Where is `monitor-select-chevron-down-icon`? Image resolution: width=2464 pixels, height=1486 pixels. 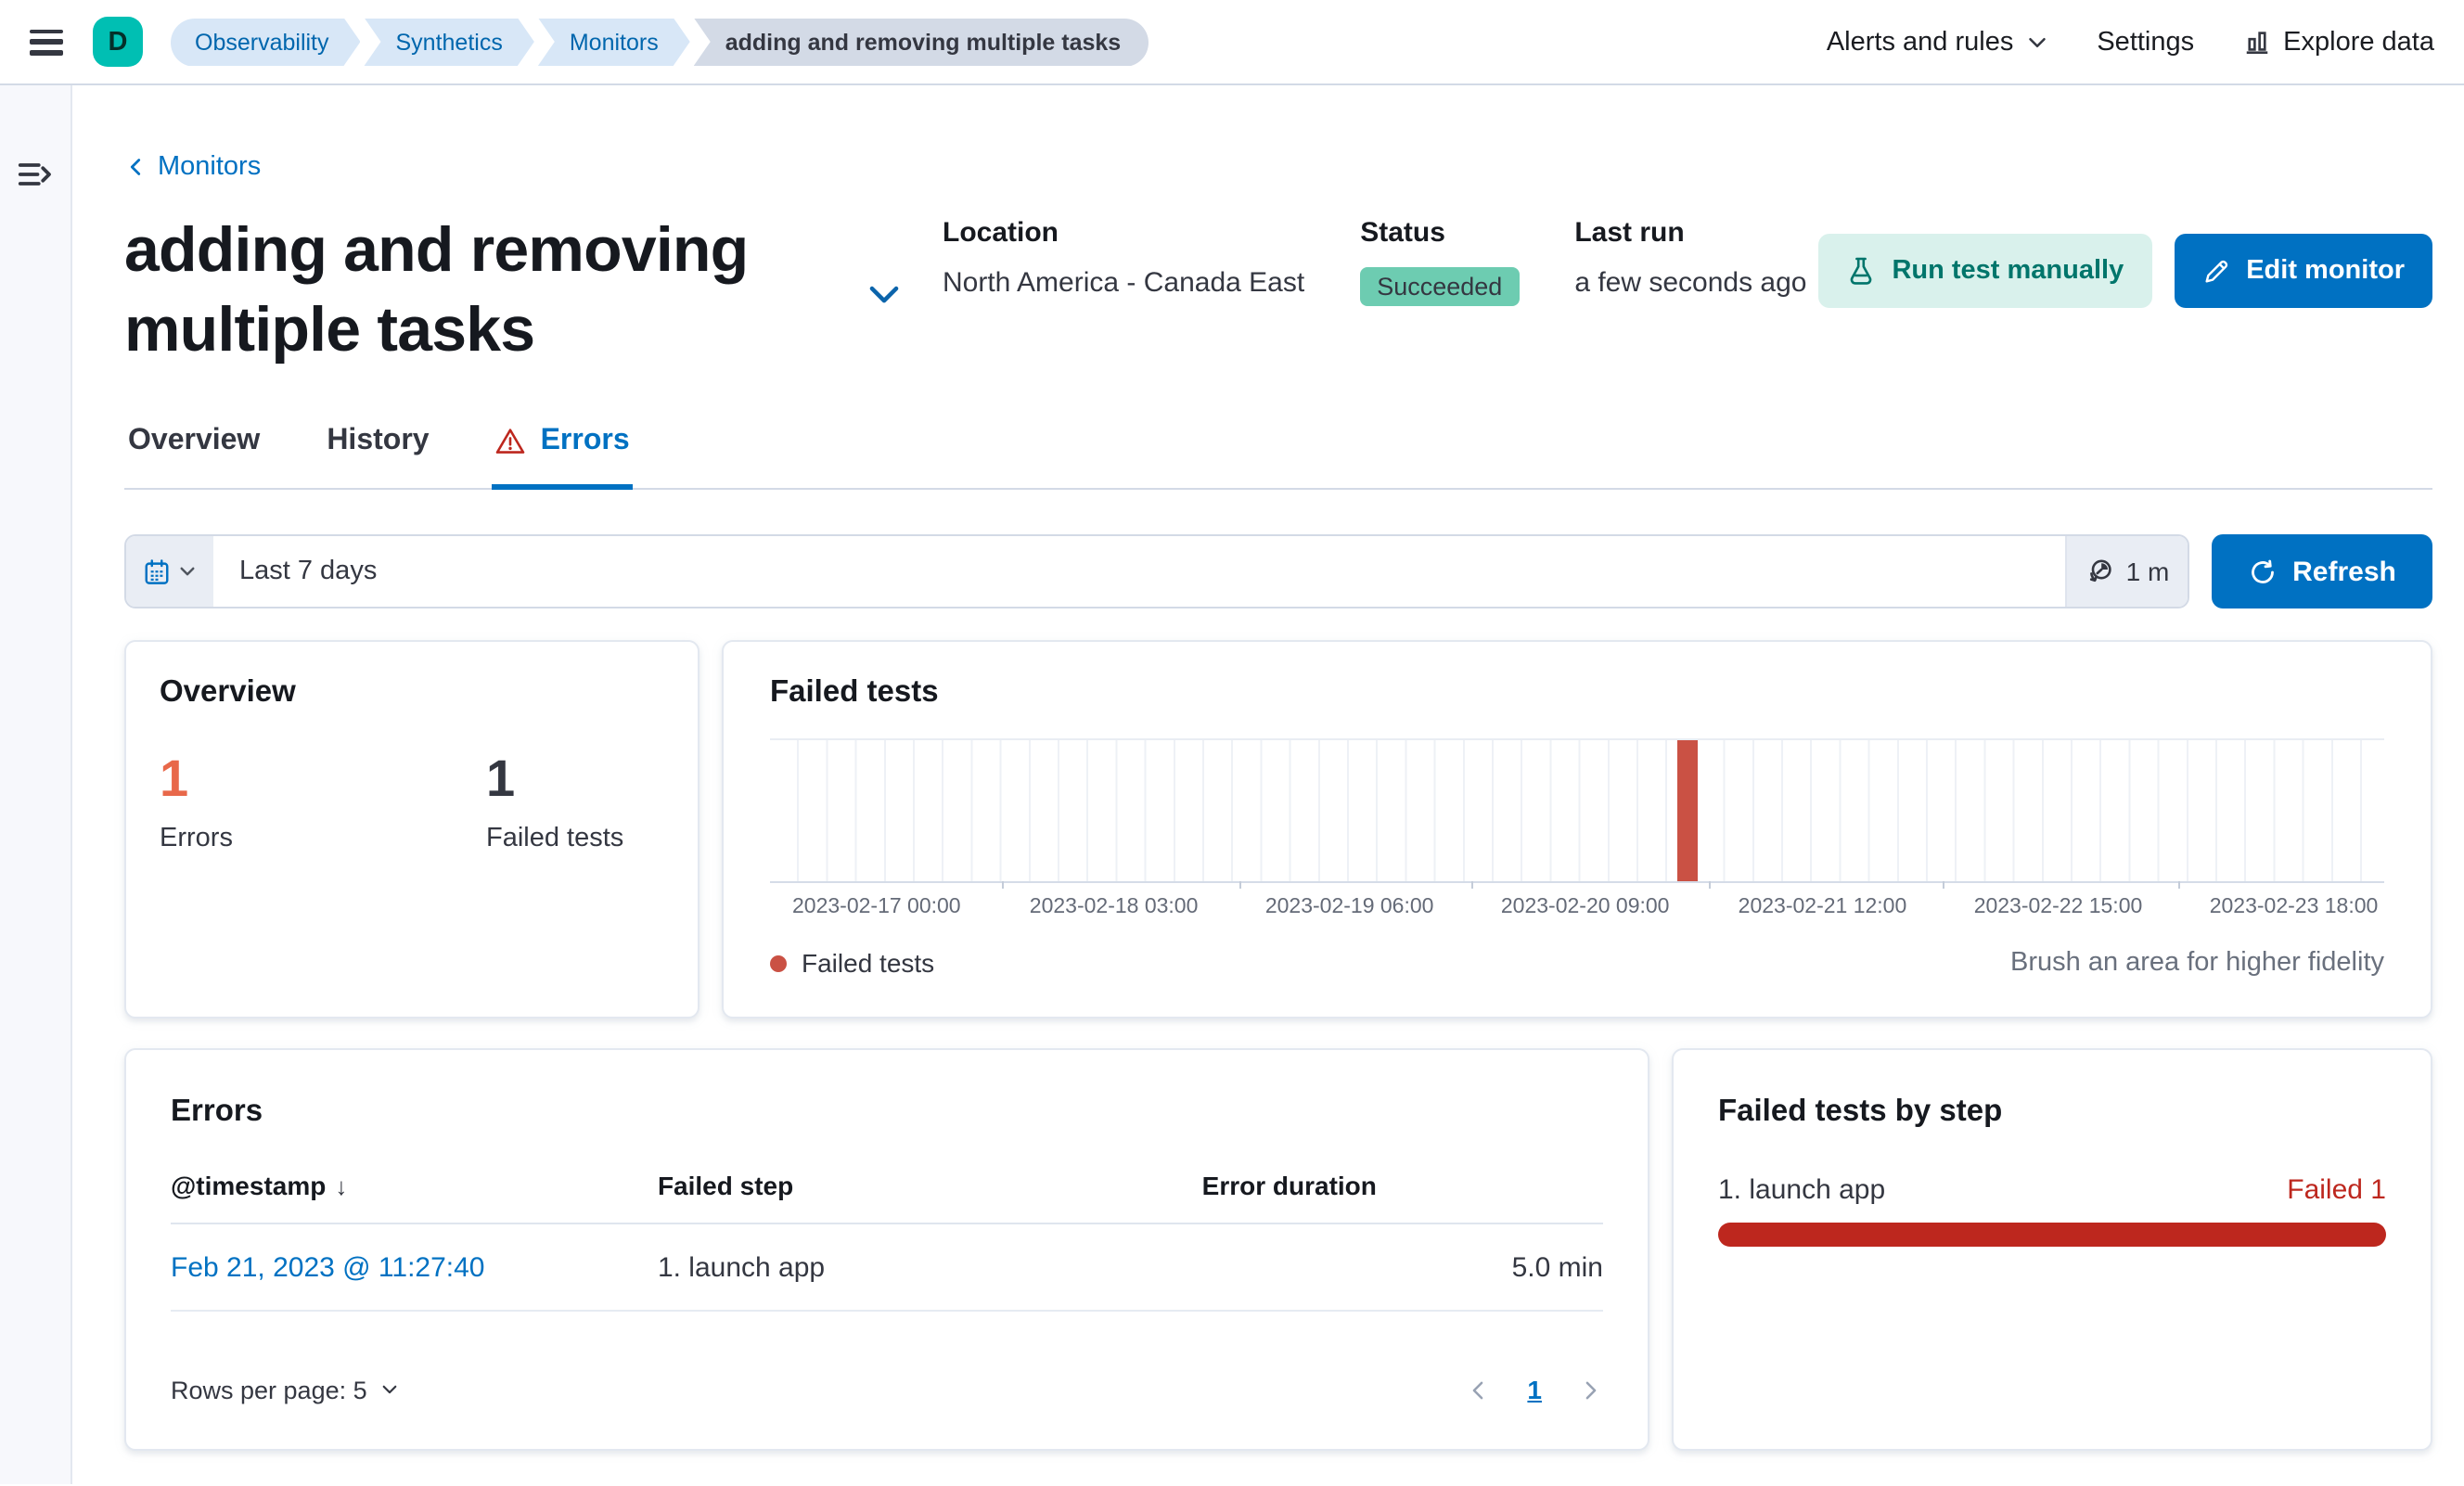
monitor-select-chevron-down-icon is located at coordinates (884, 294).